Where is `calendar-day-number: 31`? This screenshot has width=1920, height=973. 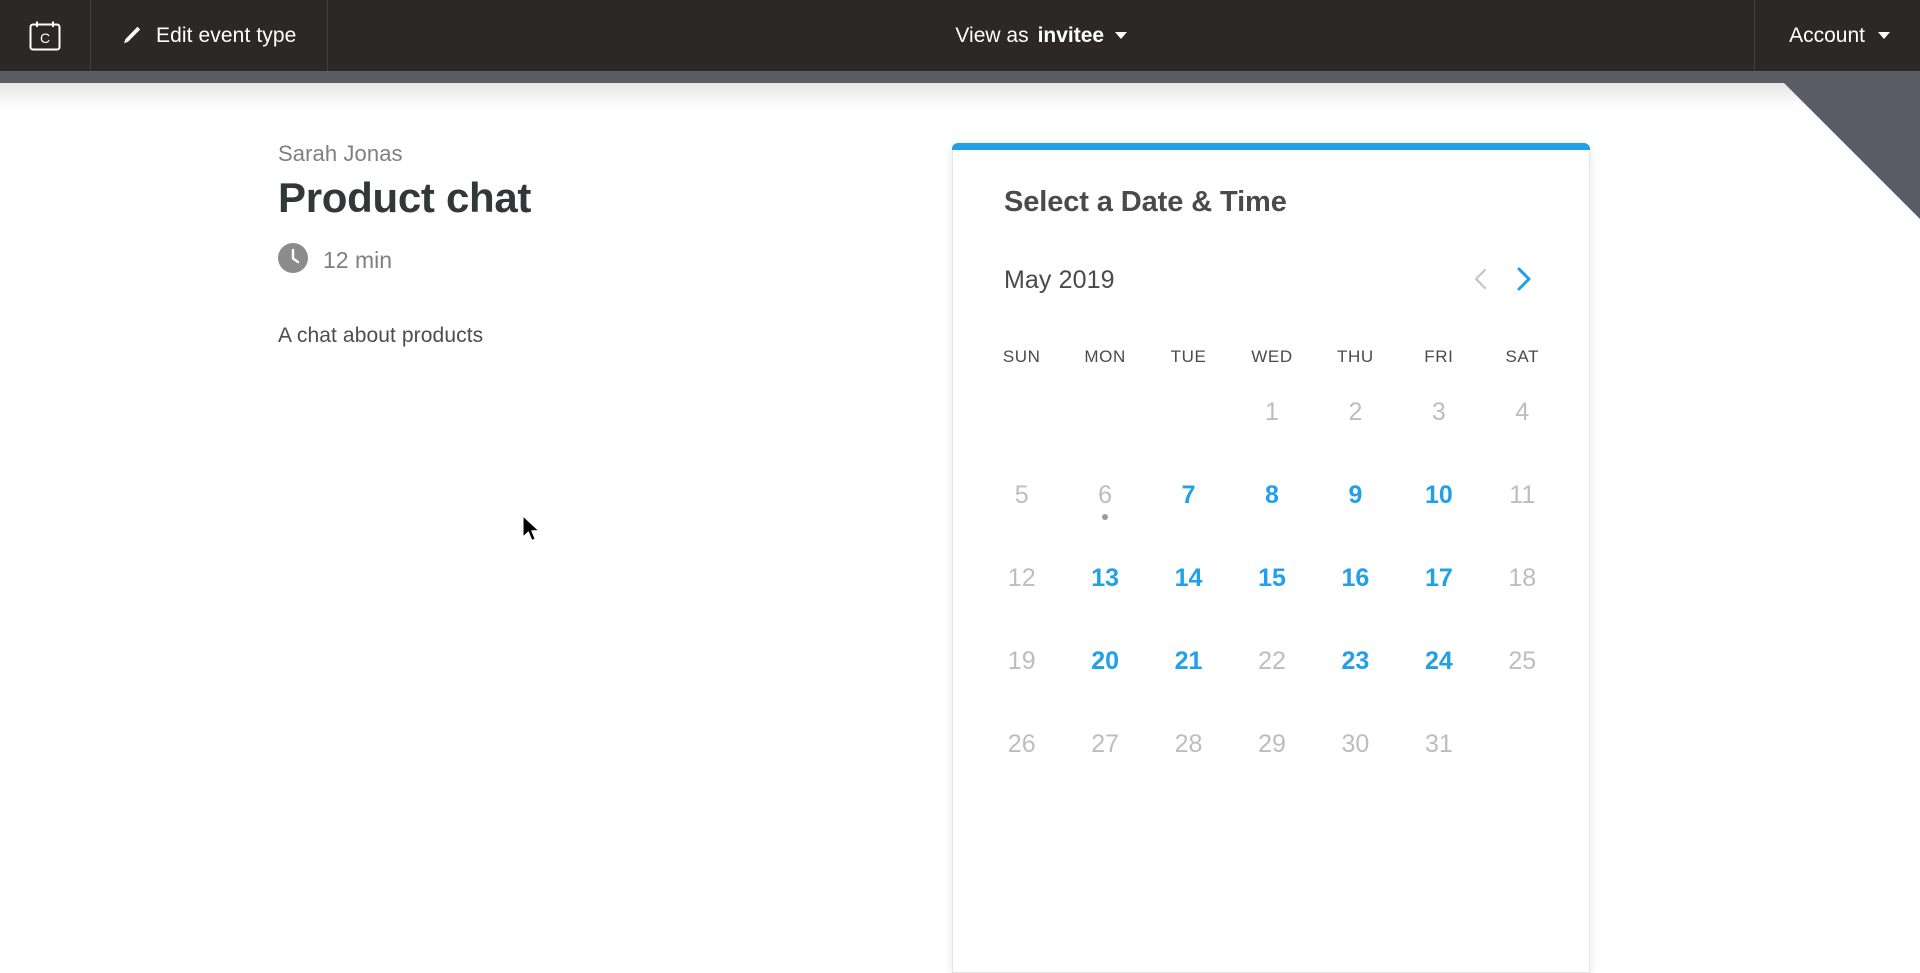
calendar-day-number: 31 is located at coordinates (1438, 744).